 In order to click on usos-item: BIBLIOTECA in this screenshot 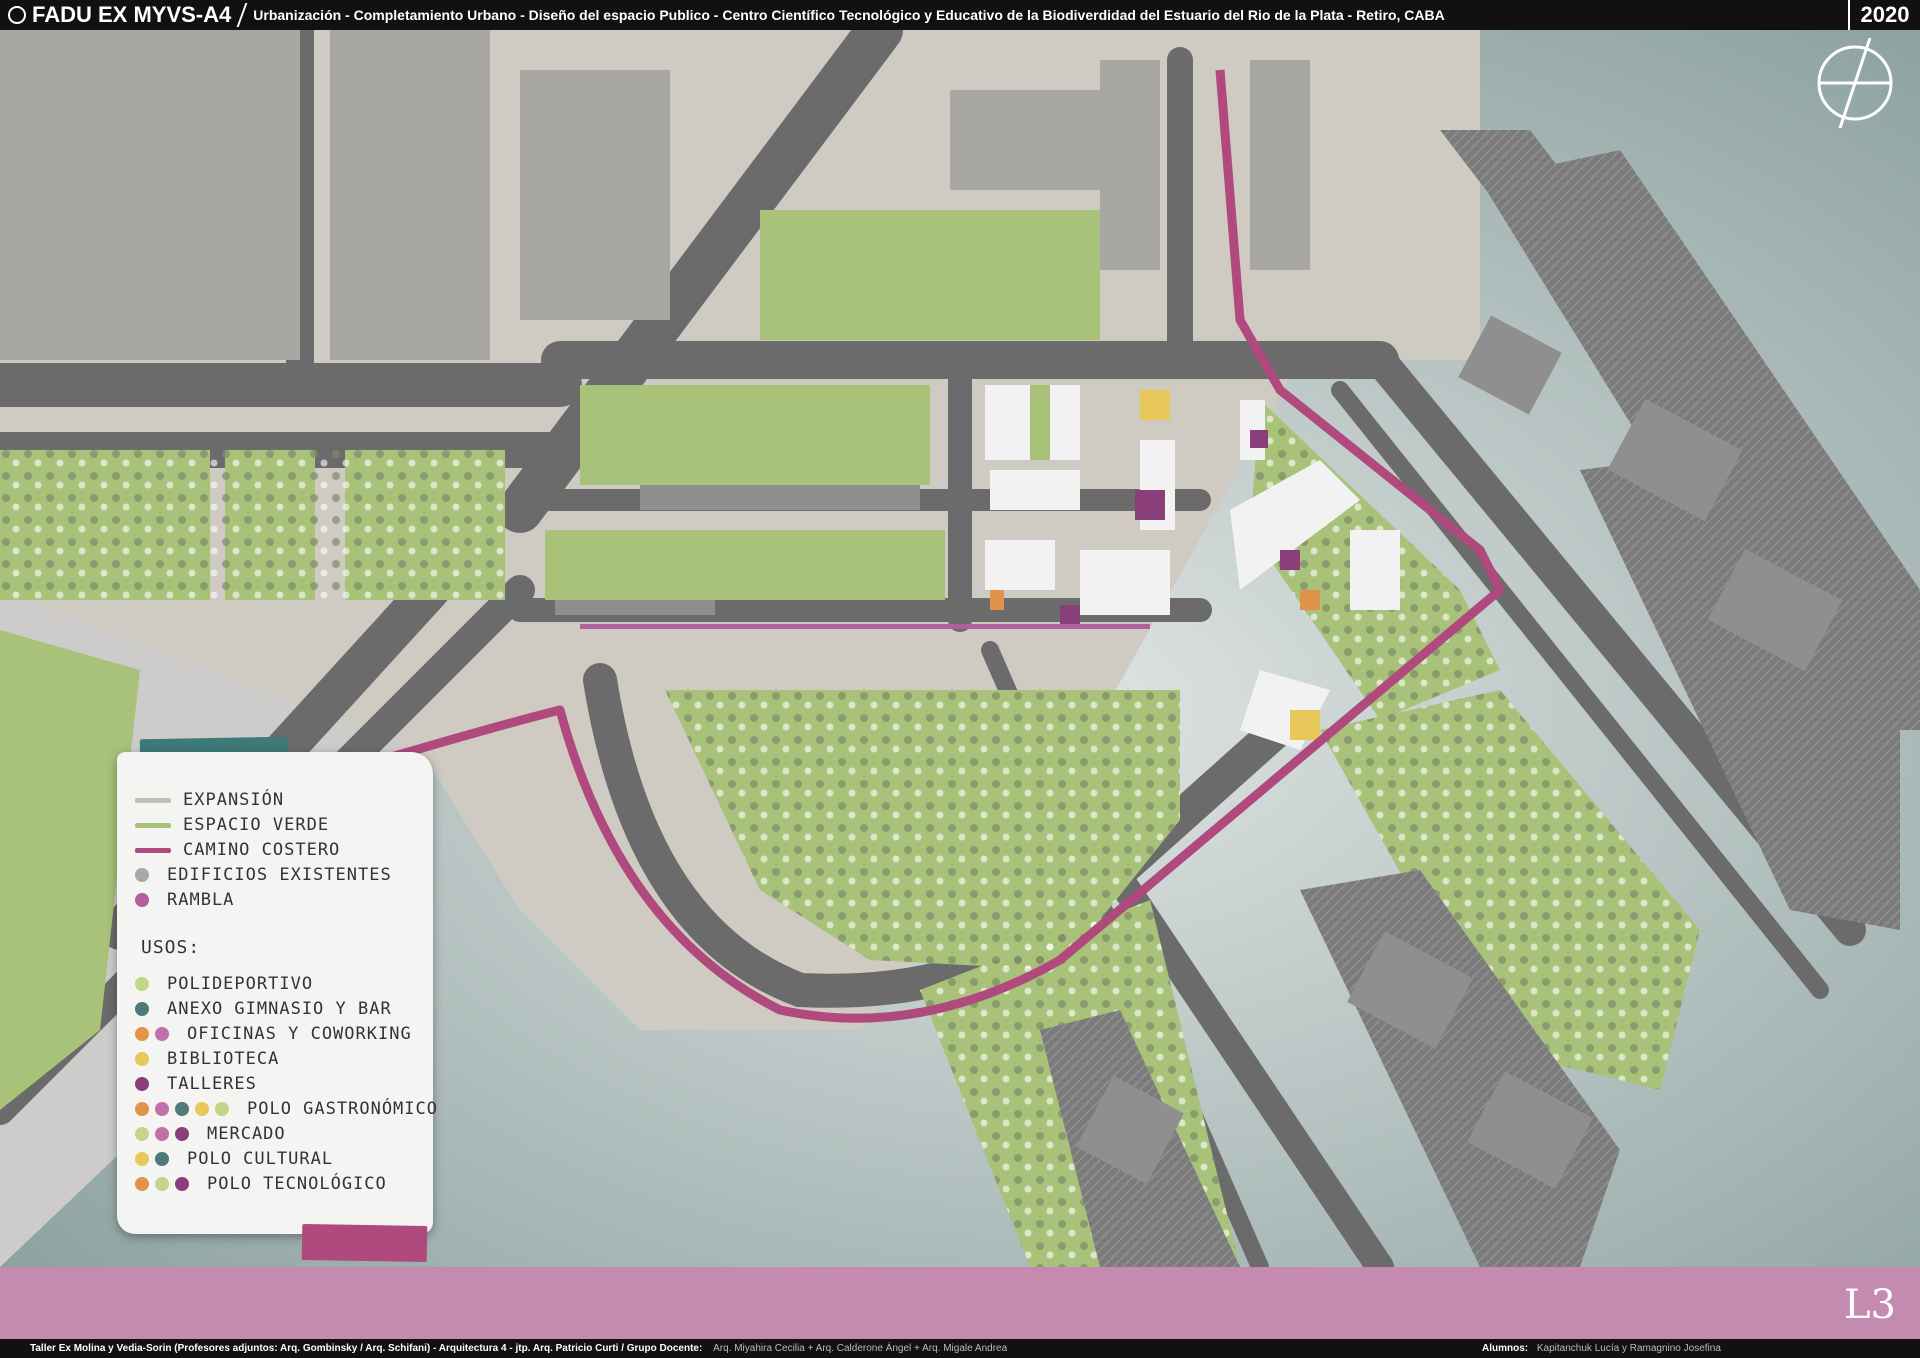, I will do `click(207, 1059)`.